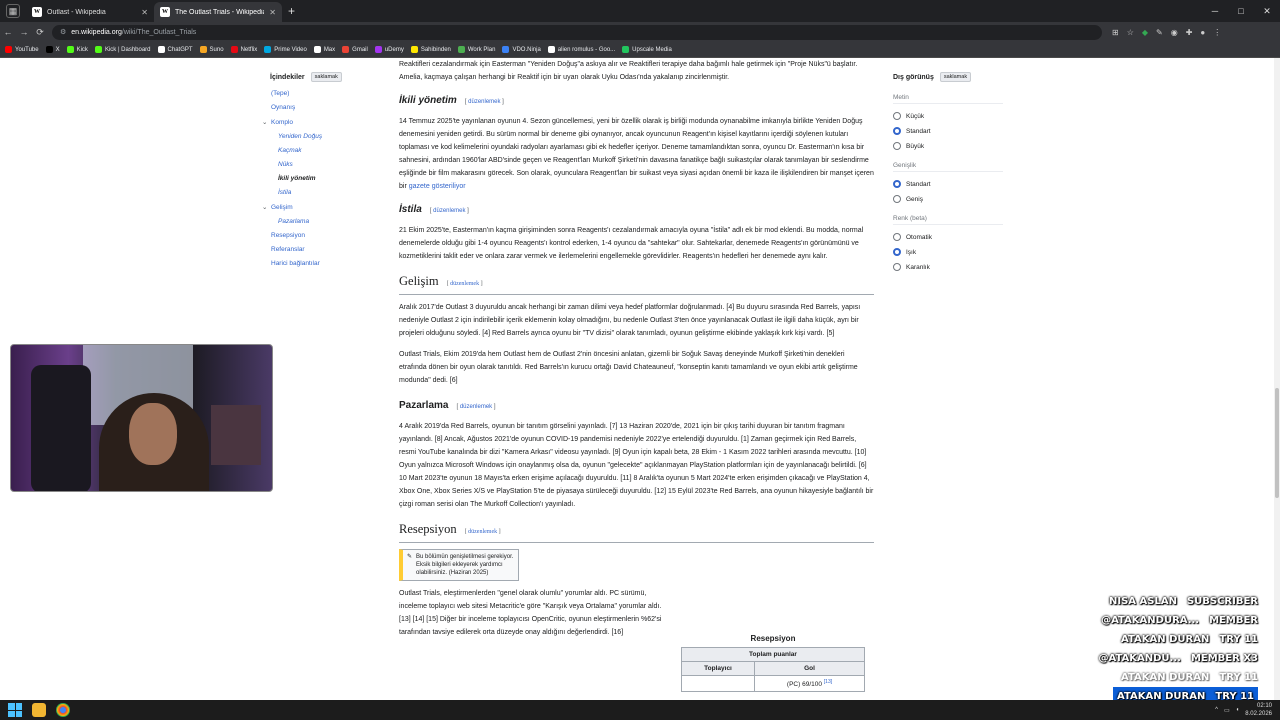 The width and height of the screenshot is (1280, 720). I want to click on minimize-icon: ─, so click(1215, 11).